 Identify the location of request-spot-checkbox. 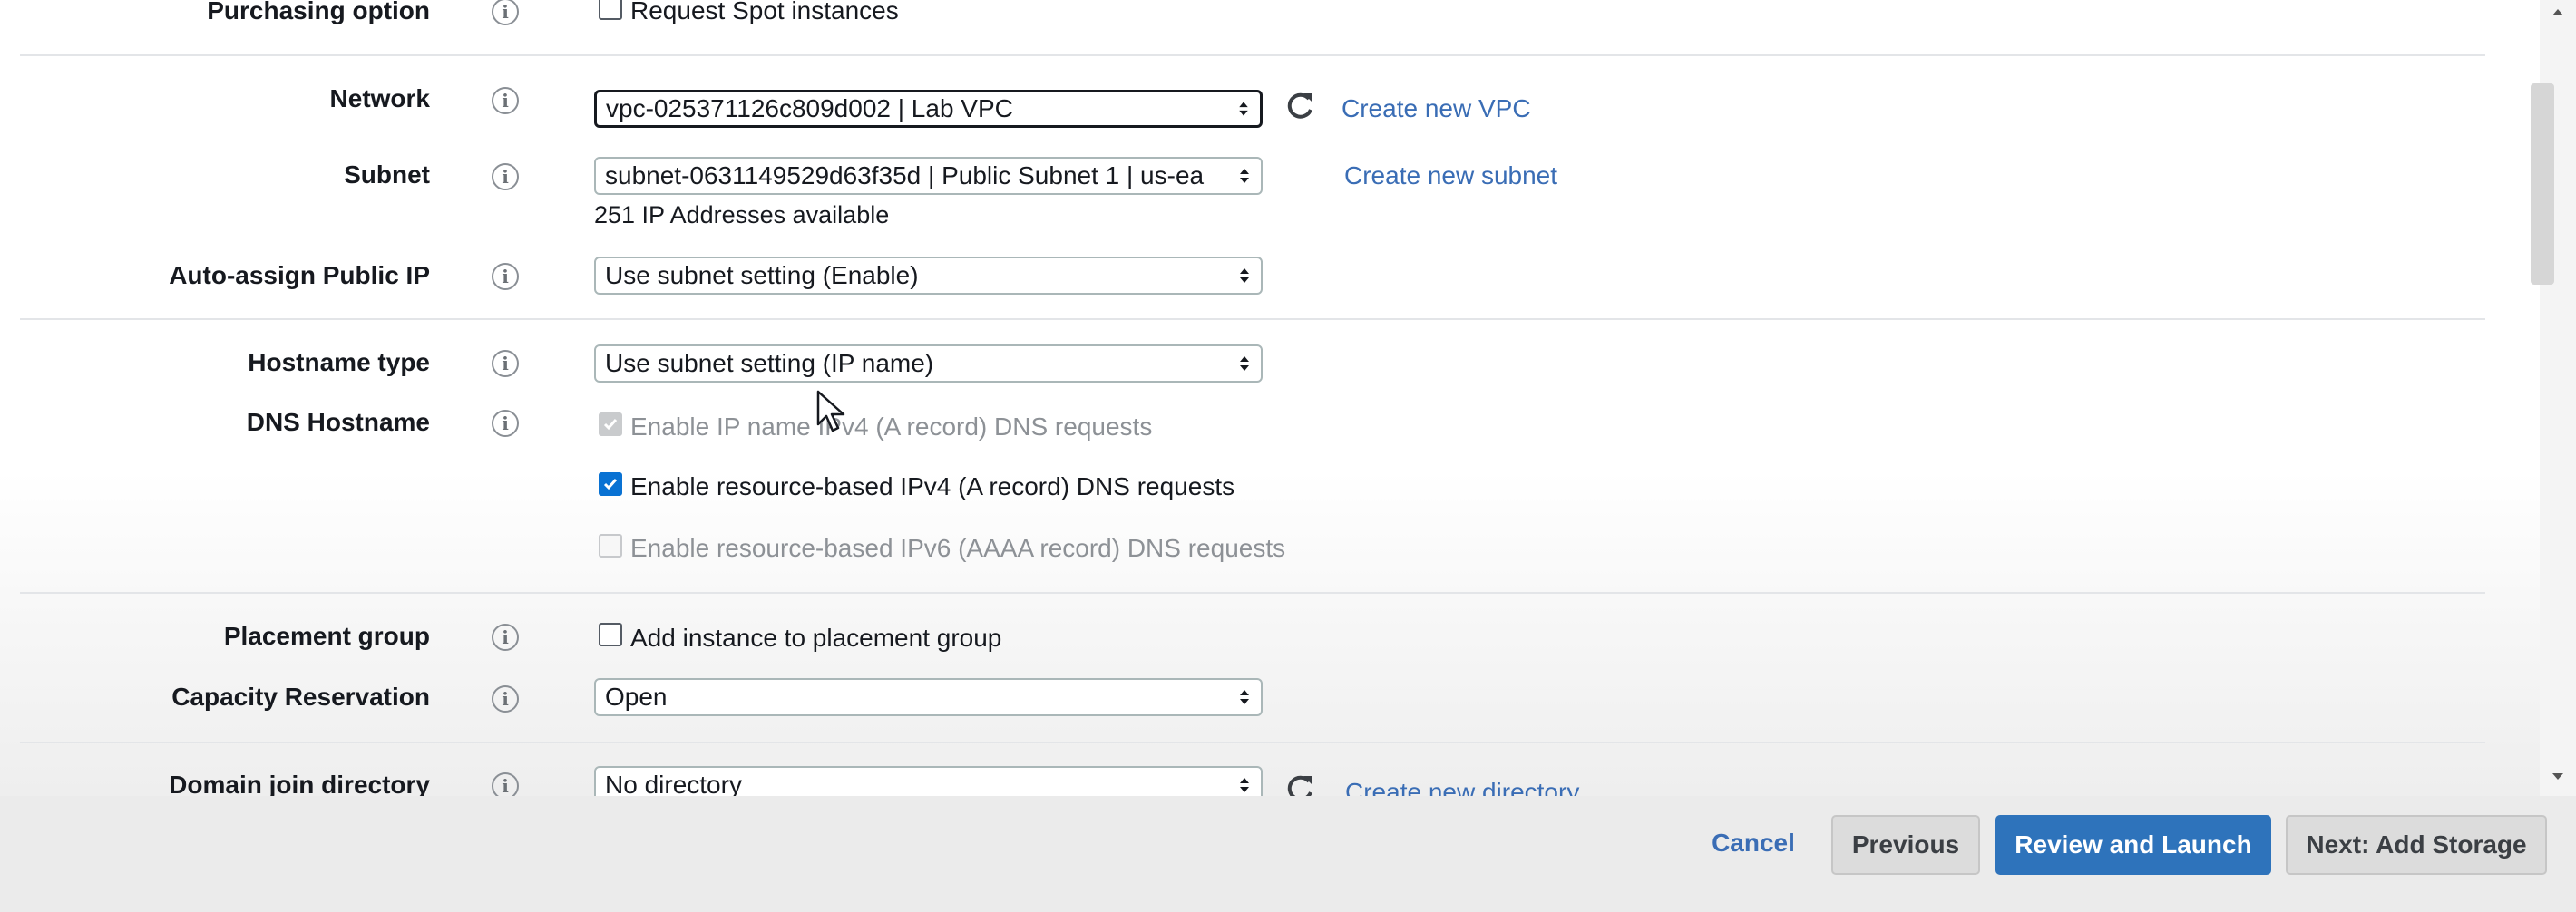
(610, 10).